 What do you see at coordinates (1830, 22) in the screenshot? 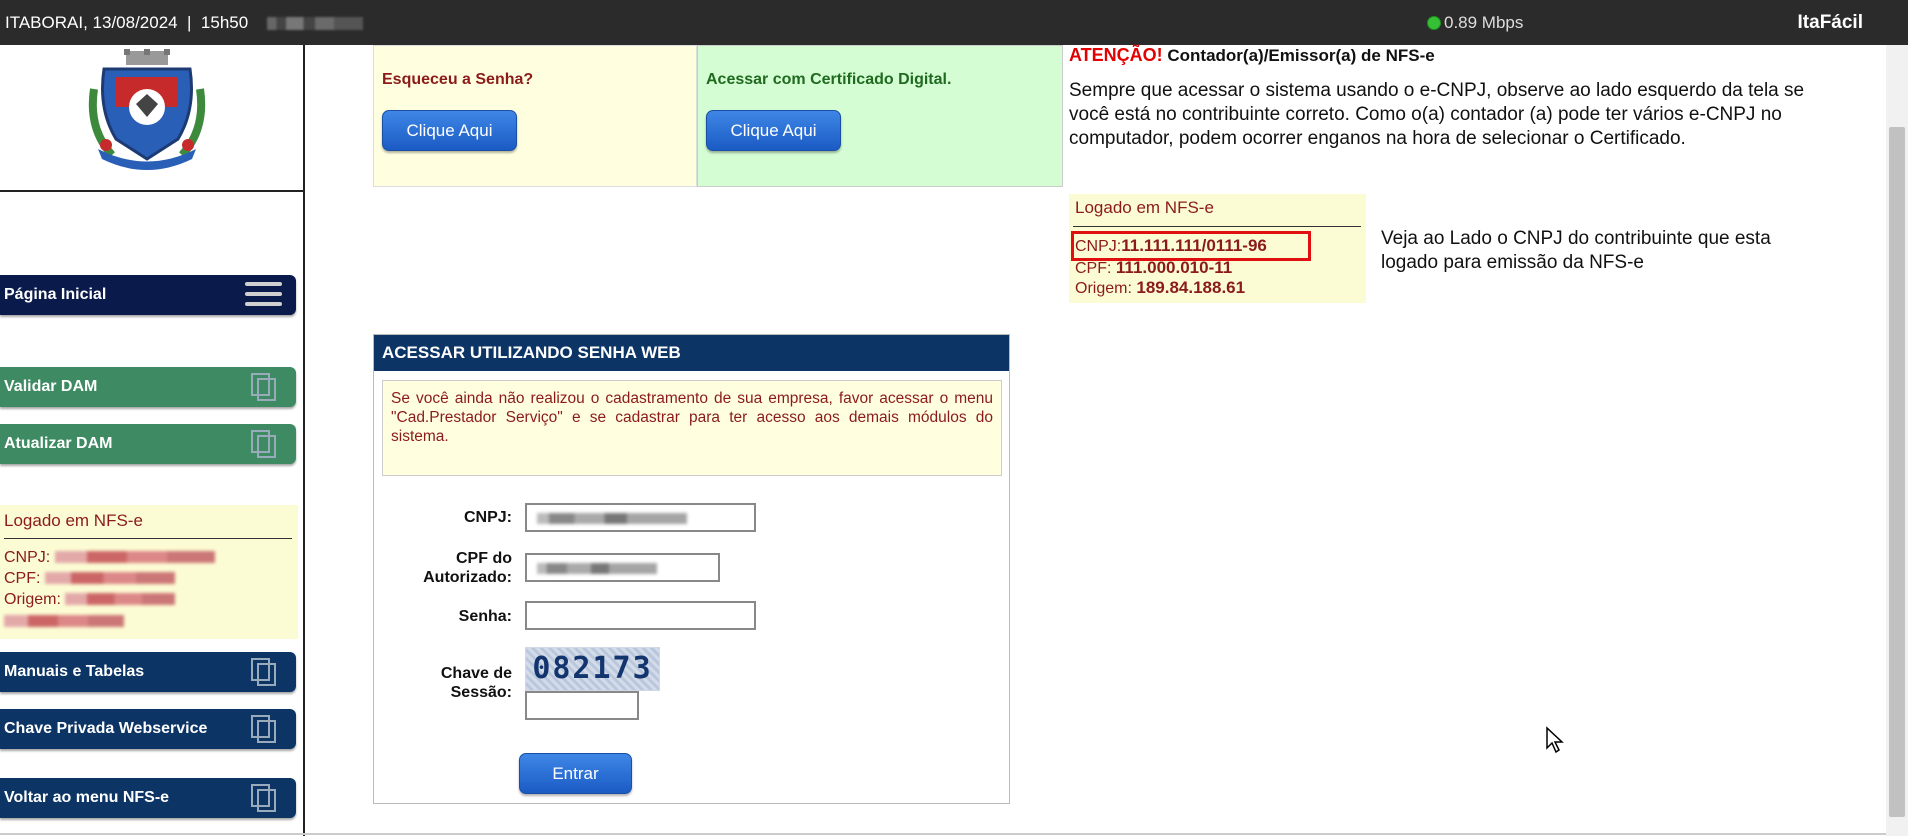
I see `brand-logo-text: ItaFácil` at bounding box center [1830, 22].